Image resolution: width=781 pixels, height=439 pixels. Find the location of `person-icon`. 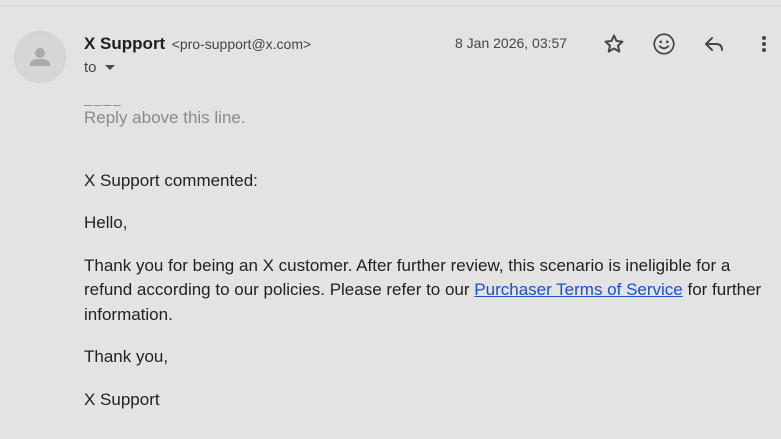

person-icon is located at coordinates (40, 57).